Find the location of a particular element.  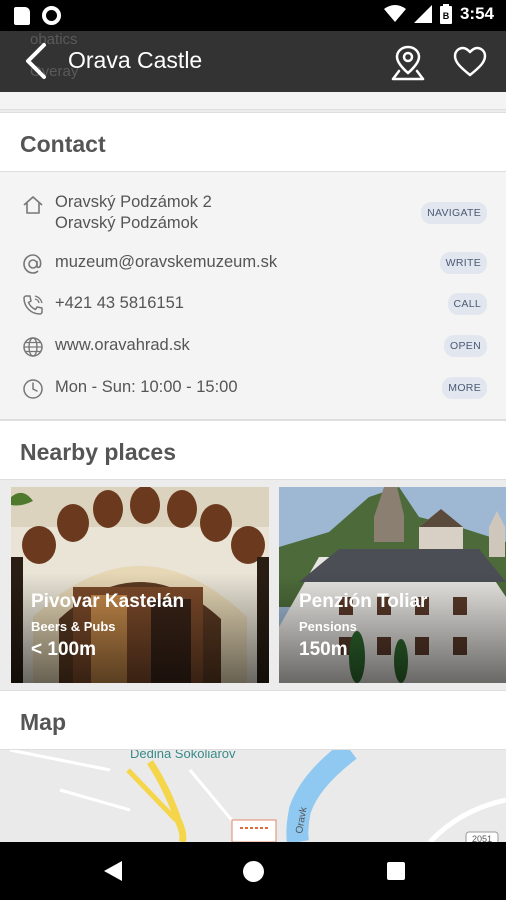

map-section-header: Map is located at coordinates (253, 720).